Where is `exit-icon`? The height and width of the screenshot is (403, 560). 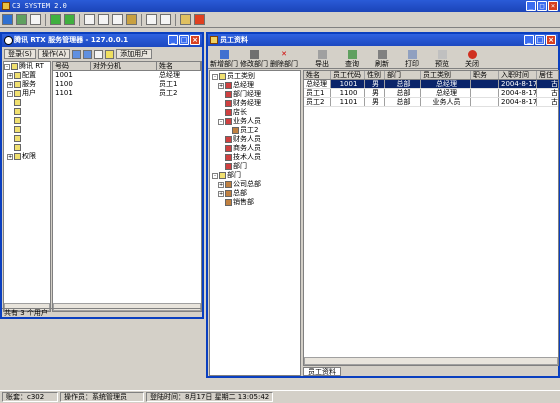
exit-icon is located at coordinates (199, 19).